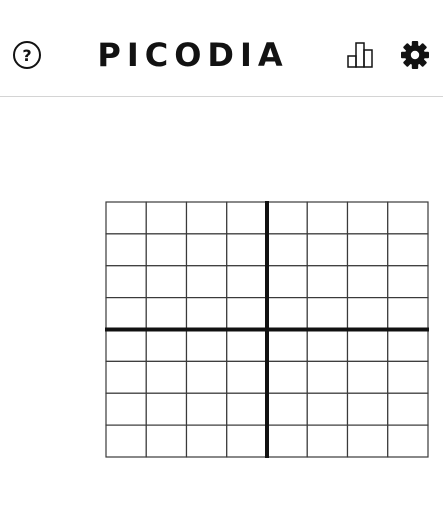 The image size is (443, 522). Describe the element at coordinates (415, 55) in the screenshot. I see `gear-icon` at that location.